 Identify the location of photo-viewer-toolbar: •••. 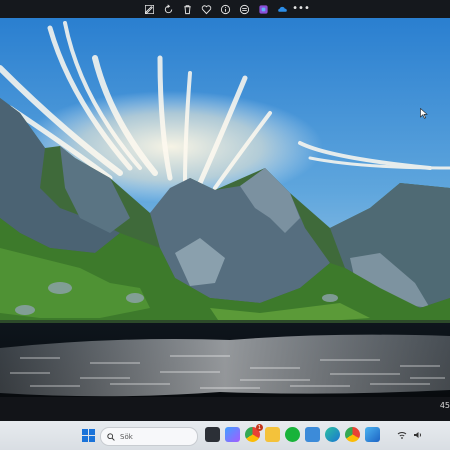
(225, 9).